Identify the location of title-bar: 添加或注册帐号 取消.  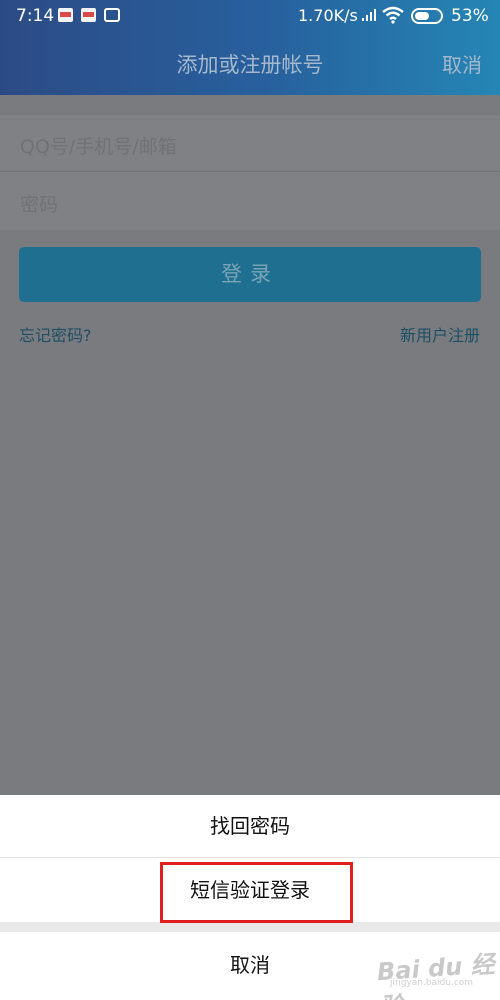
(250, 63).